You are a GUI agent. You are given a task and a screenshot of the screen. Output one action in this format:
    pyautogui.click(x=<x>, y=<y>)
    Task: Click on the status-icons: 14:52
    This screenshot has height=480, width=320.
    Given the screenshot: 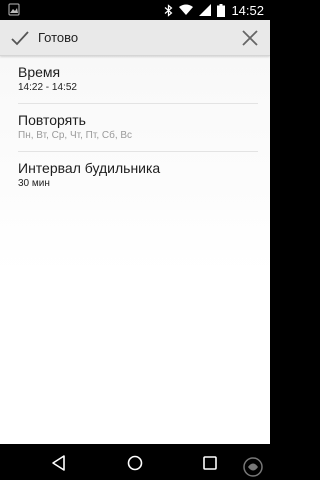 What is the action you would take?
    pyautogui.click(x=214, y=10)
    